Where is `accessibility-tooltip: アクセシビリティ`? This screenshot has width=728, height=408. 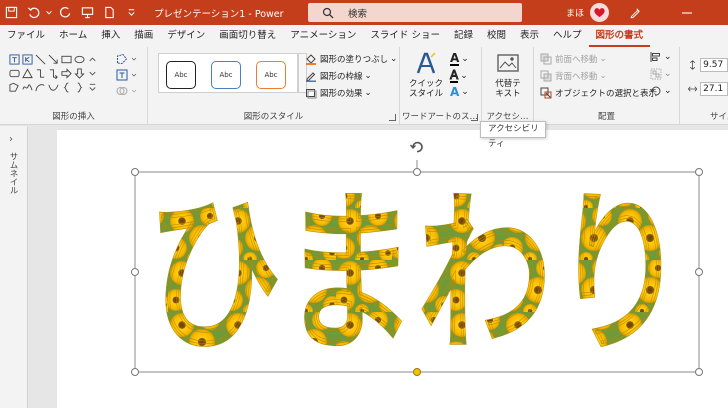 accessibility-tooltip: アクセシビリティ is located at coordinates (513, 135).